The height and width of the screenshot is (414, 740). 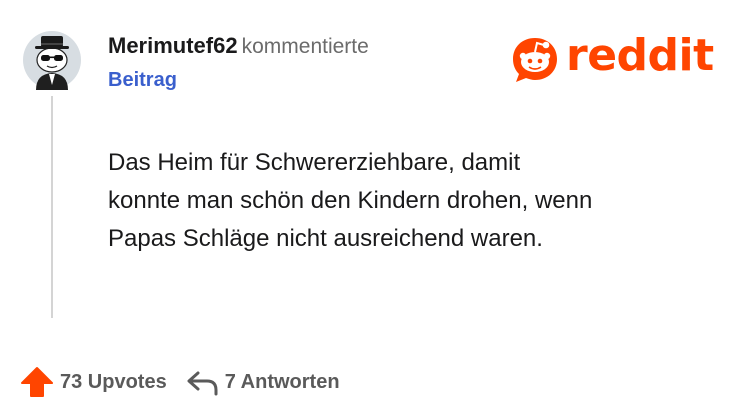 I want to click on upvotes-count: 73 Upvotes, so click(x=113, y=381).